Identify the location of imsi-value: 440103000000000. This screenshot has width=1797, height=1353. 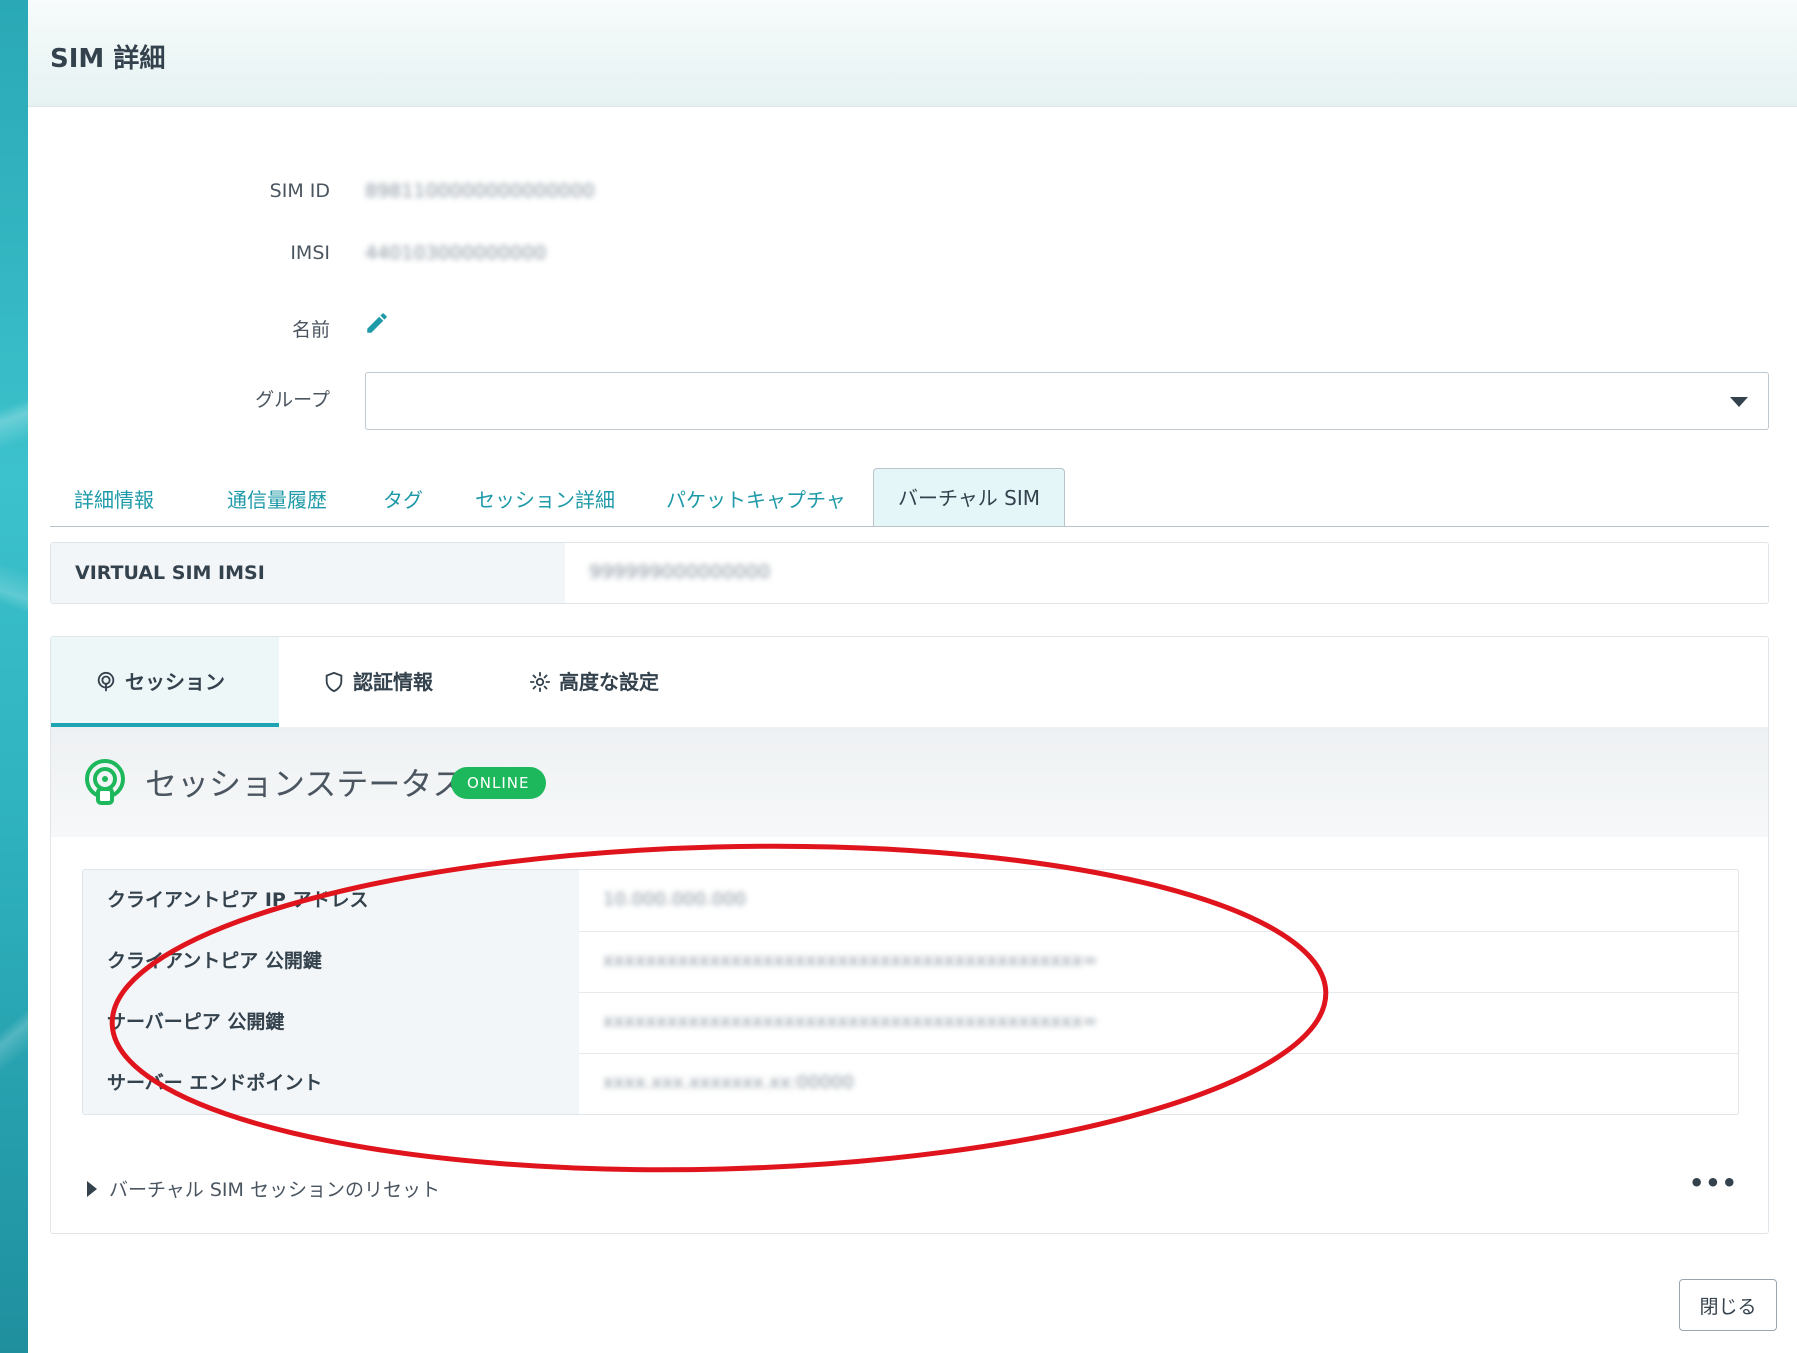
(456, 253).